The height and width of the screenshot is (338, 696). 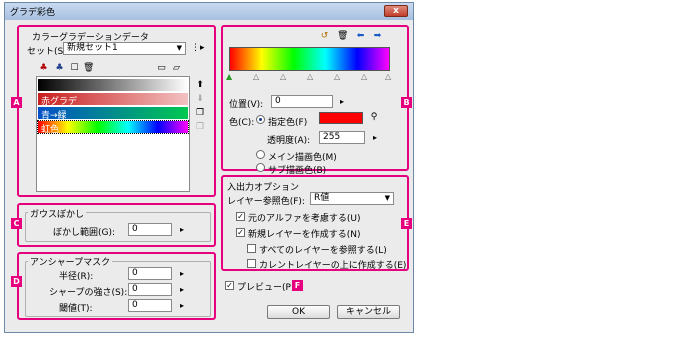 What do you see at coordinates (113, 114) in the screenshot?
I see `gradient-list-item: 青→緑` at bounding box center [113, 114].